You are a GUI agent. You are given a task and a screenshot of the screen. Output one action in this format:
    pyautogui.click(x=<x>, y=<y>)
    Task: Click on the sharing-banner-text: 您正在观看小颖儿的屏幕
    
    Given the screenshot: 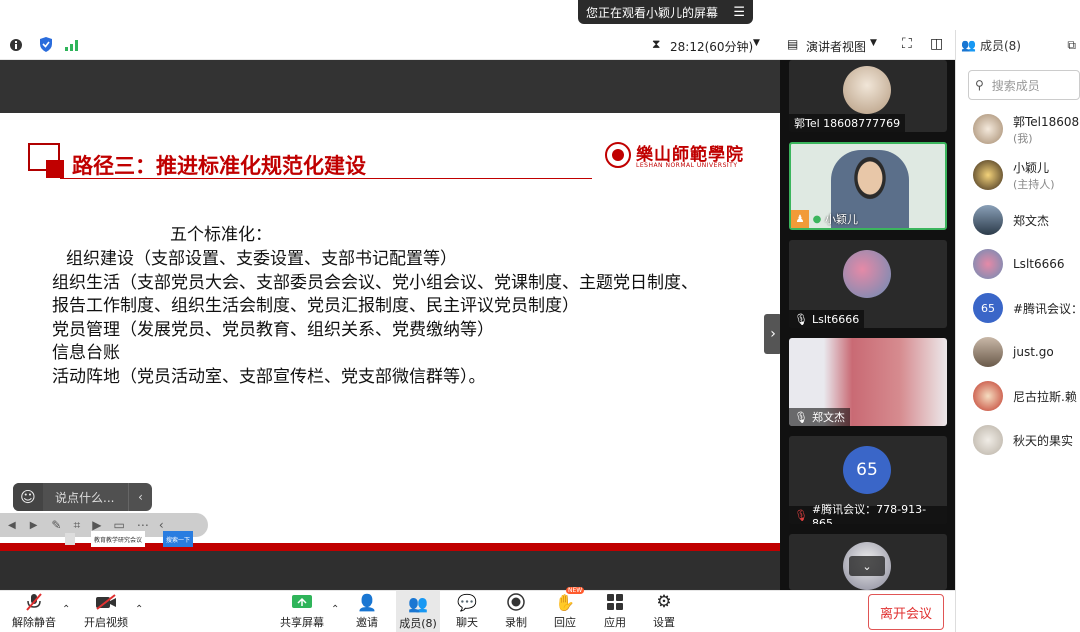 What is the action you would take?
    pyautogui.click(x=652, y=12)
    